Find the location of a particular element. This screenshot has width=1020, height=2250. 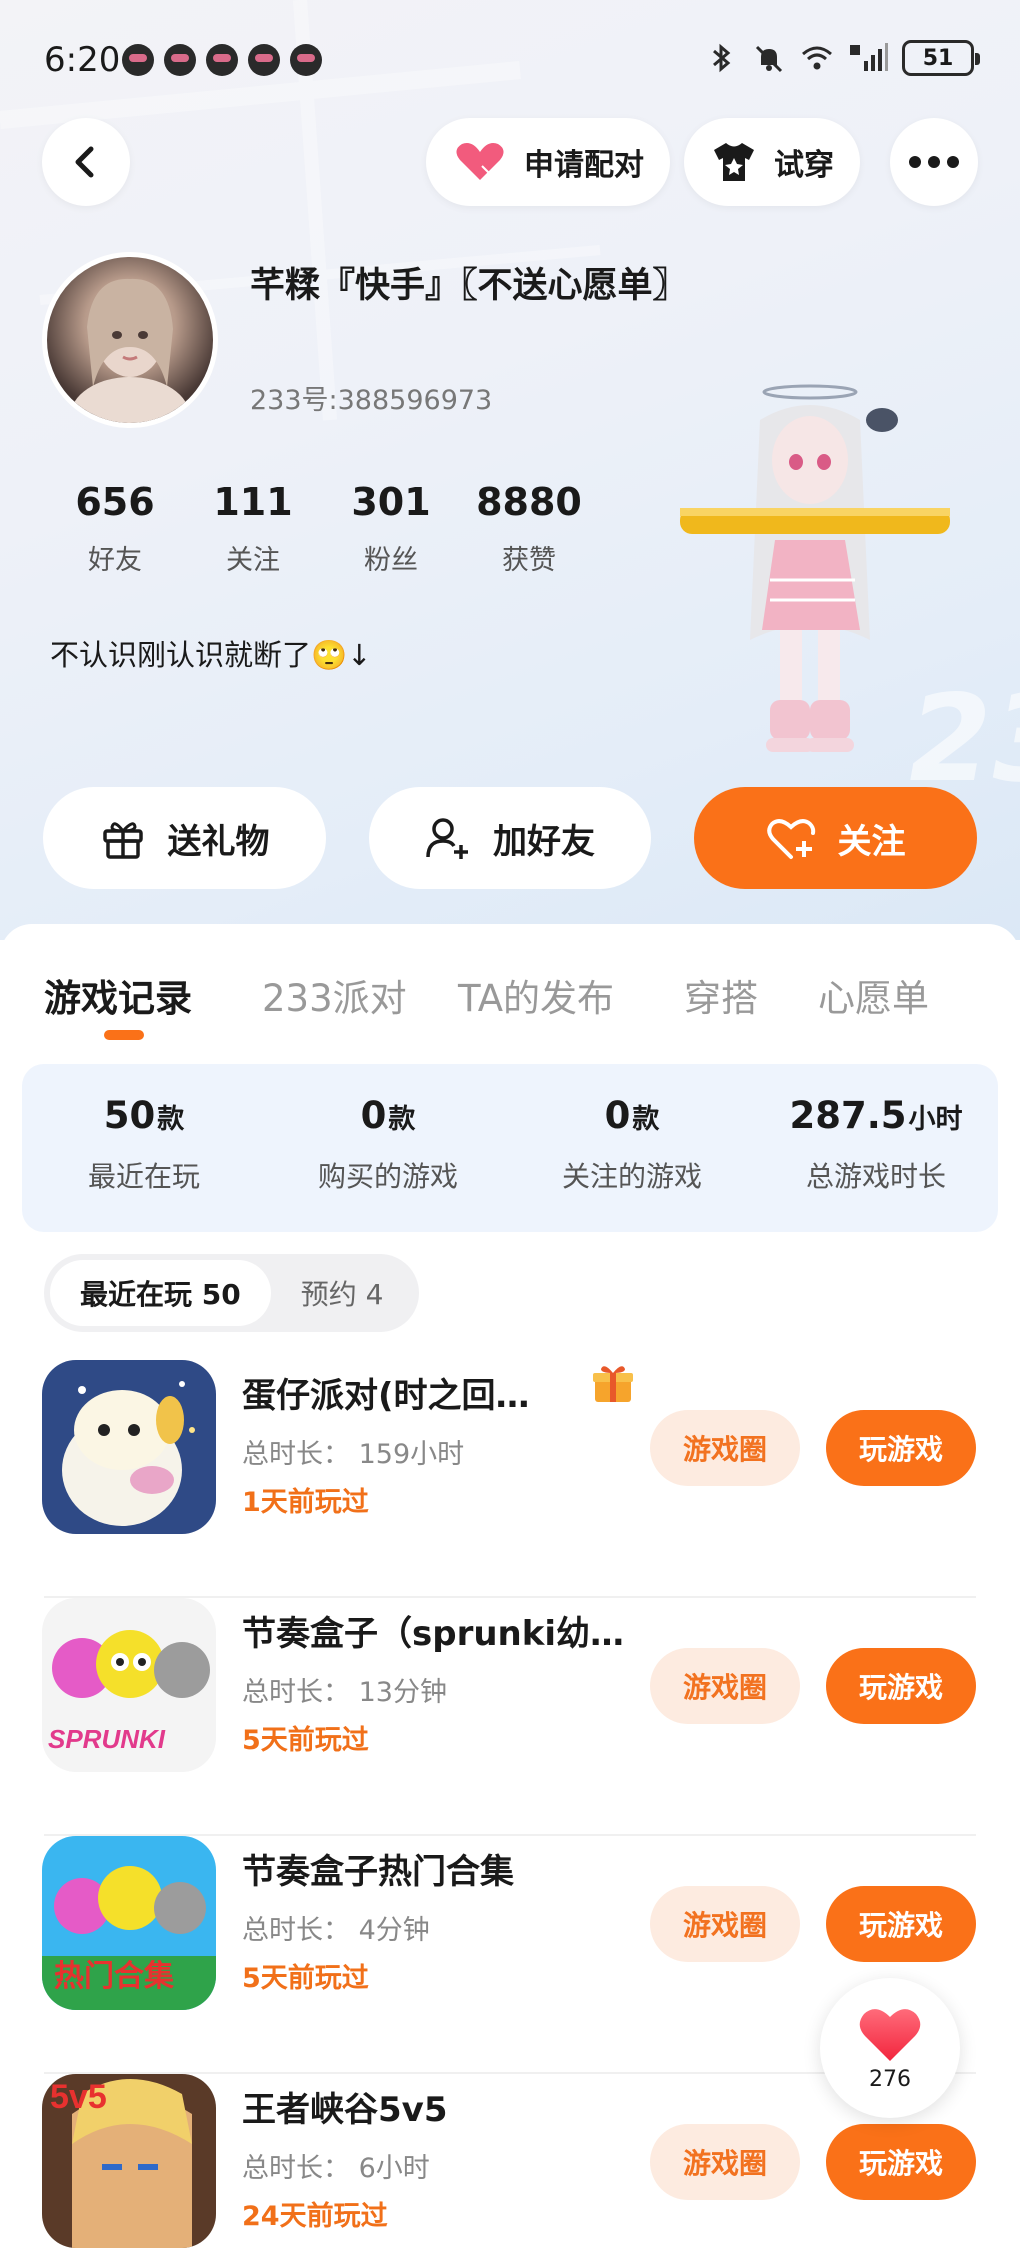

hot-collection-text: 热门合集 is located at coordinates (114, 1976).